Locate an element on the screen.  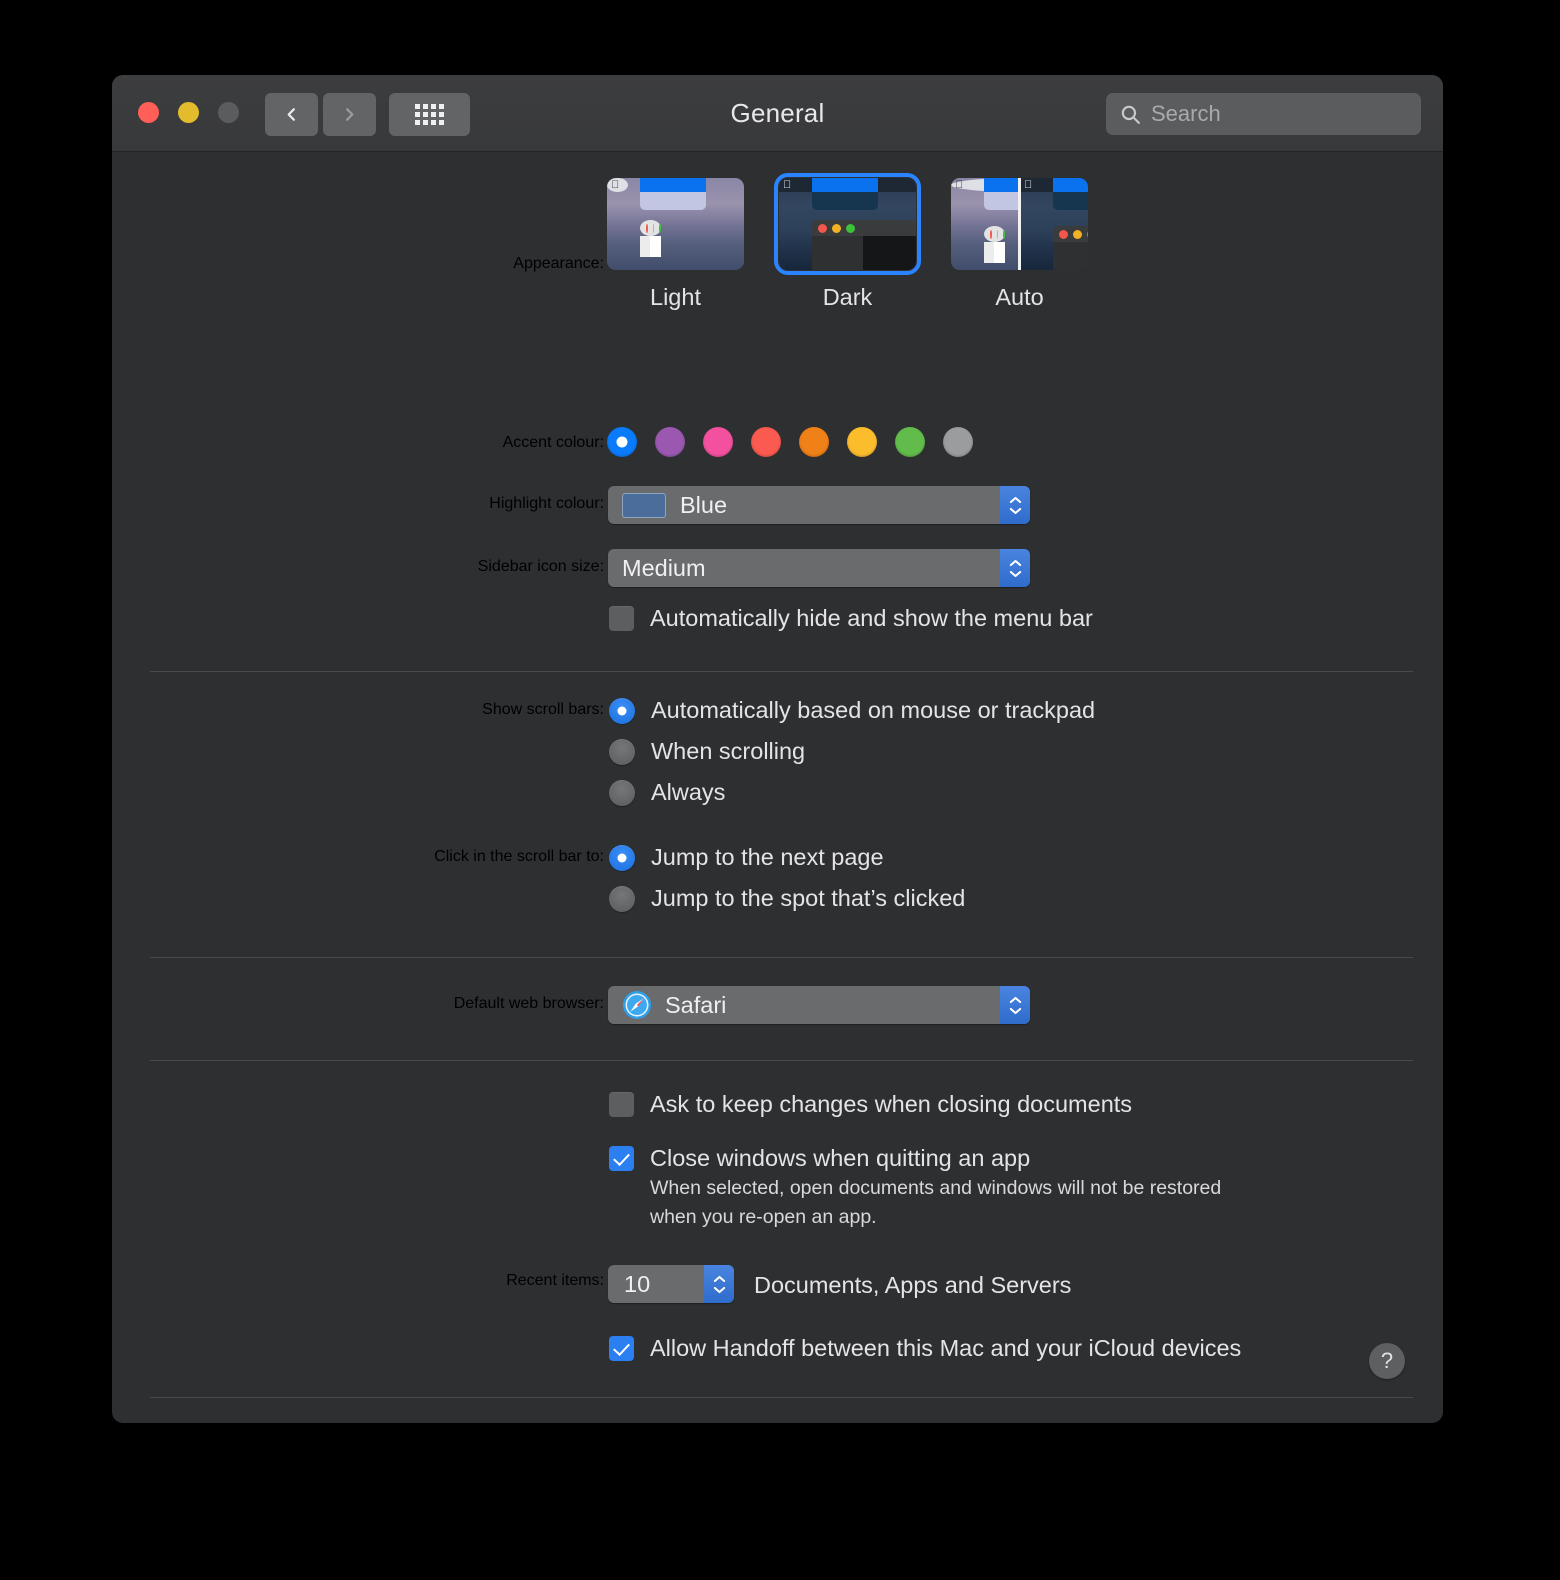
sidebar-icon-size-popup: Medium is located at coordinates (819, 568).